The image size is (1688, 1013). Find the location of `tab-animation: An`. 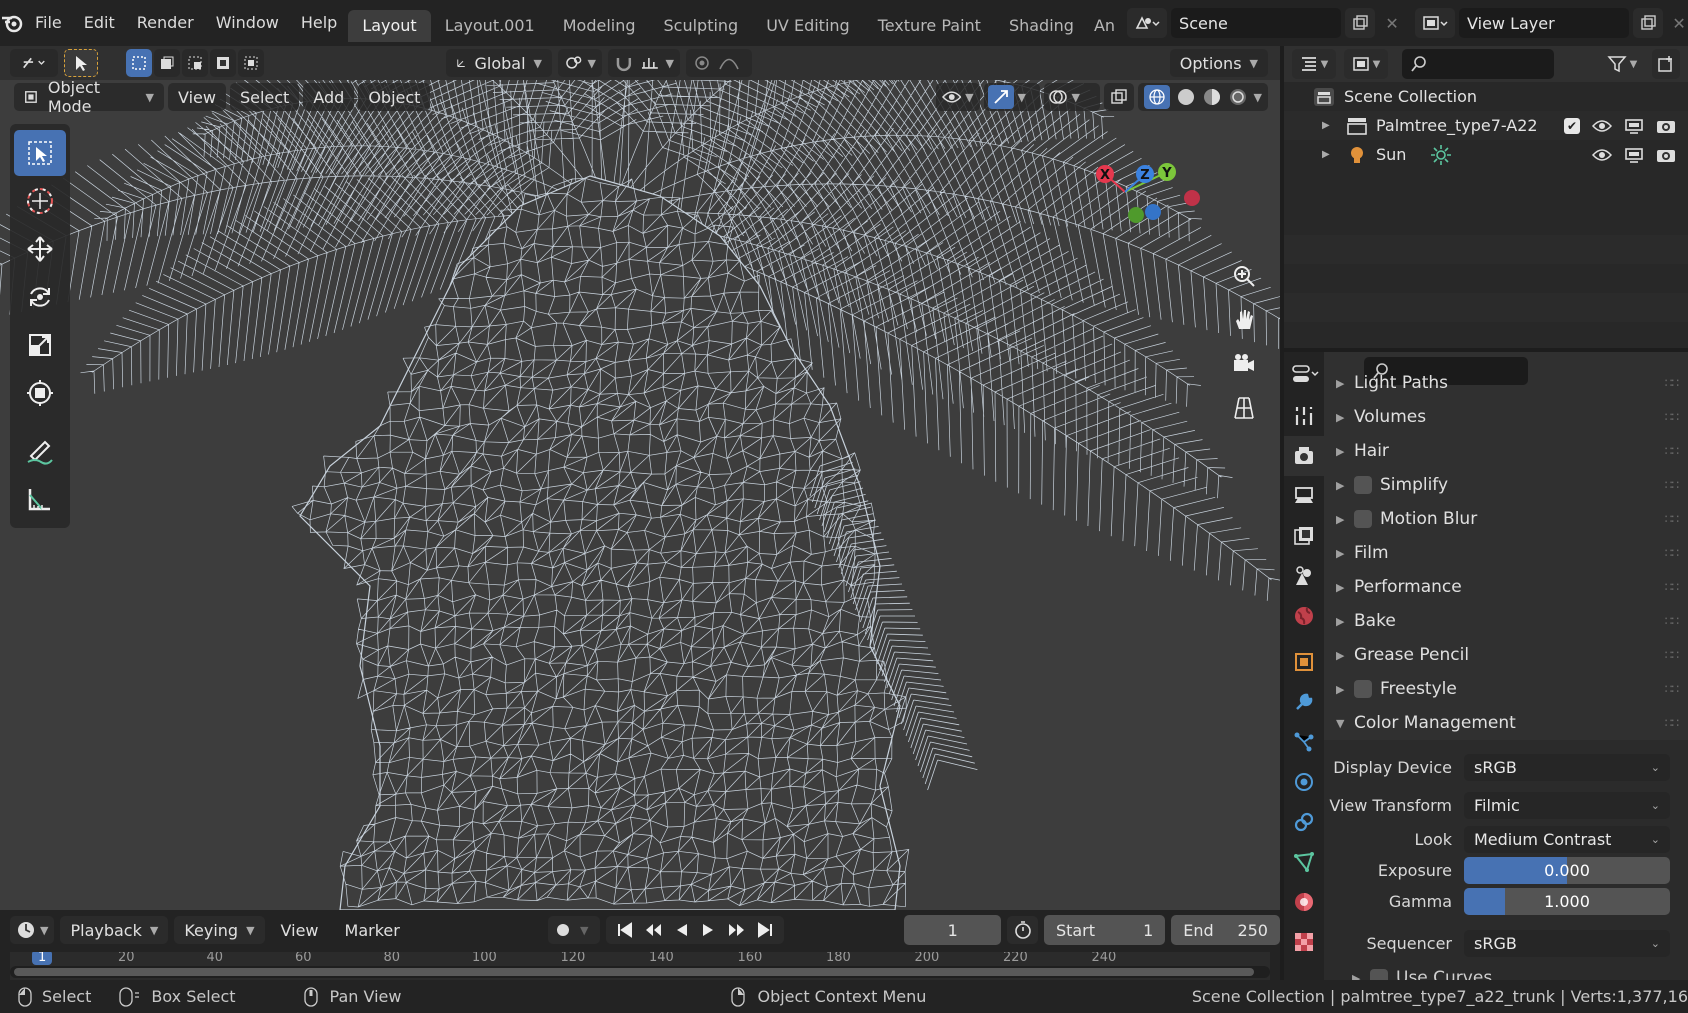

tab-animation: An is located at coordinates (1104, 26).